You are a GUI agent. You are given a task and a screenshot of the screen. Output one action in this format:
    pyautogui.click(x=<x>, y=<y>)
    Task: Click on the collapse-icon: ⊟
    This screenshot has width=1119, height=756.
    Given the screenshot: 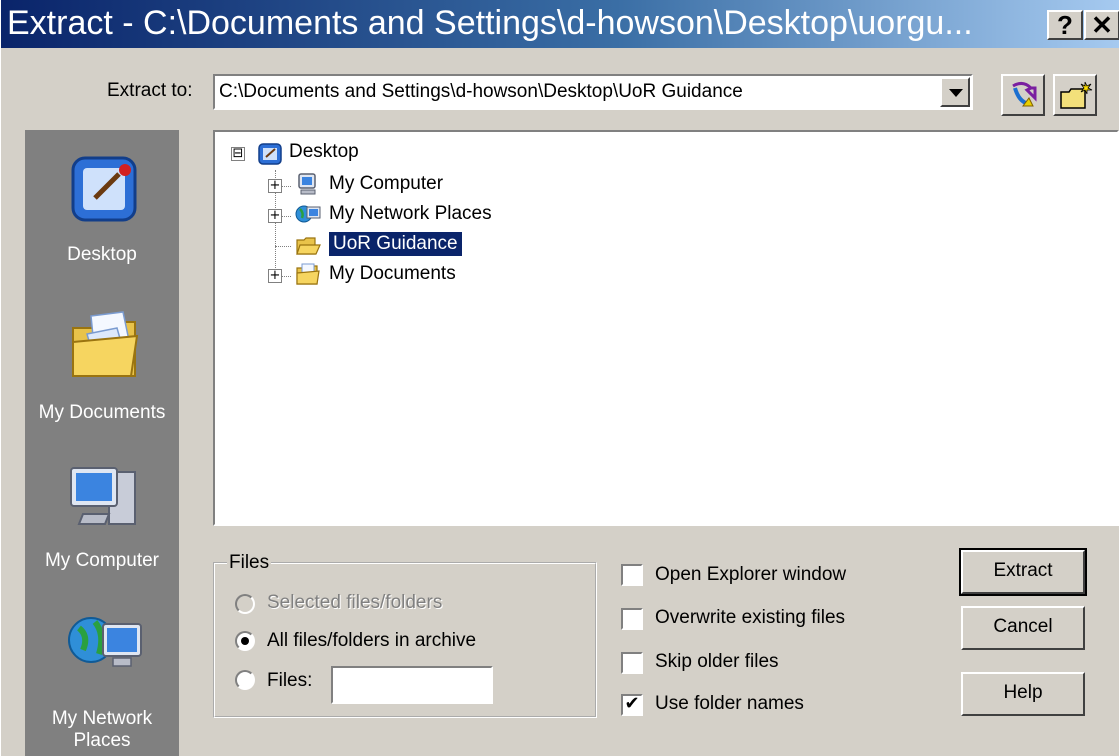 What is the action you would take?
    pyautogui.click(x=238, y=154)
    